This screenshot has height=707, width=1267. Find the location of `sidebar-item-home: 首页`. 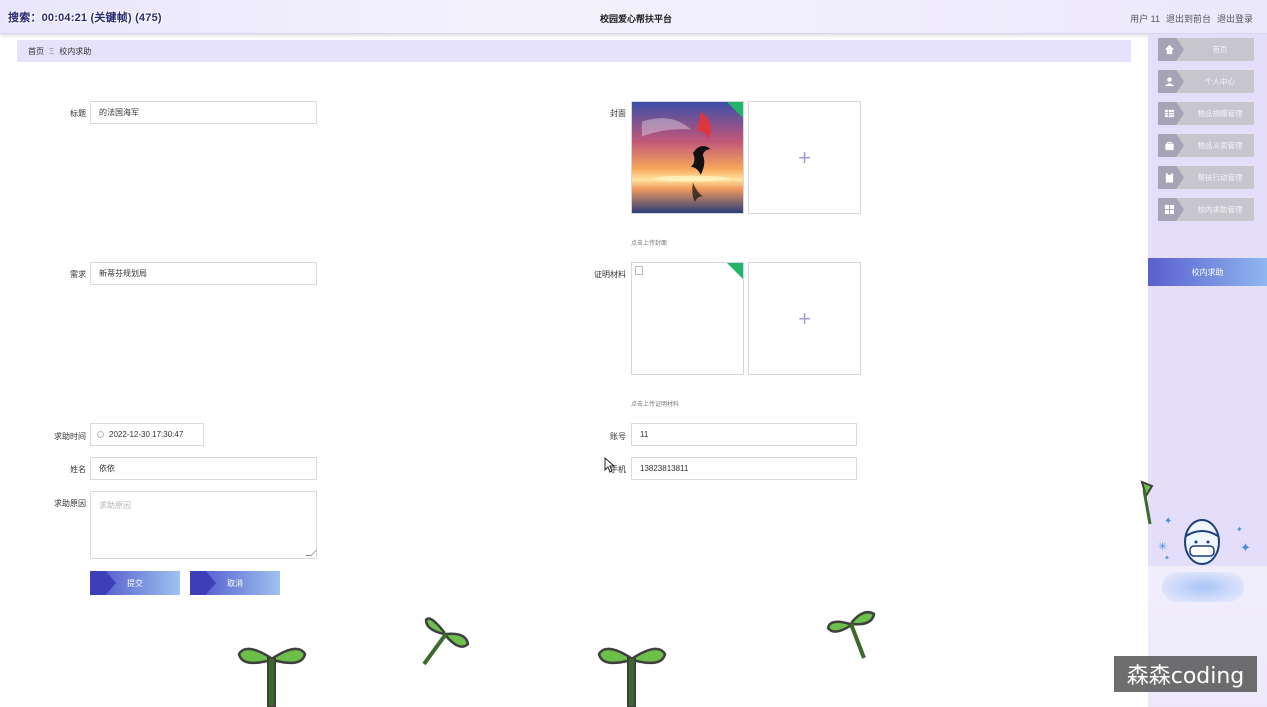

sidebar-item-home: 首页 is located at coordinates (1206, 49).